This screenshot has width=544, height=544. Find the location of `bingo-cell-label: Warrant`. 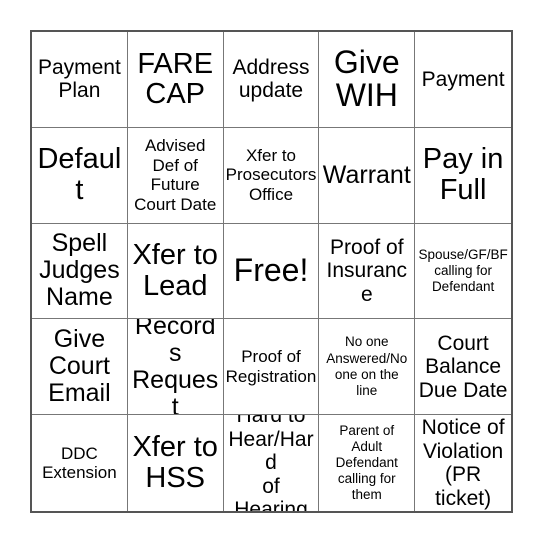

bingo-cell-label: Warrant is located at coordinates (366, 174).